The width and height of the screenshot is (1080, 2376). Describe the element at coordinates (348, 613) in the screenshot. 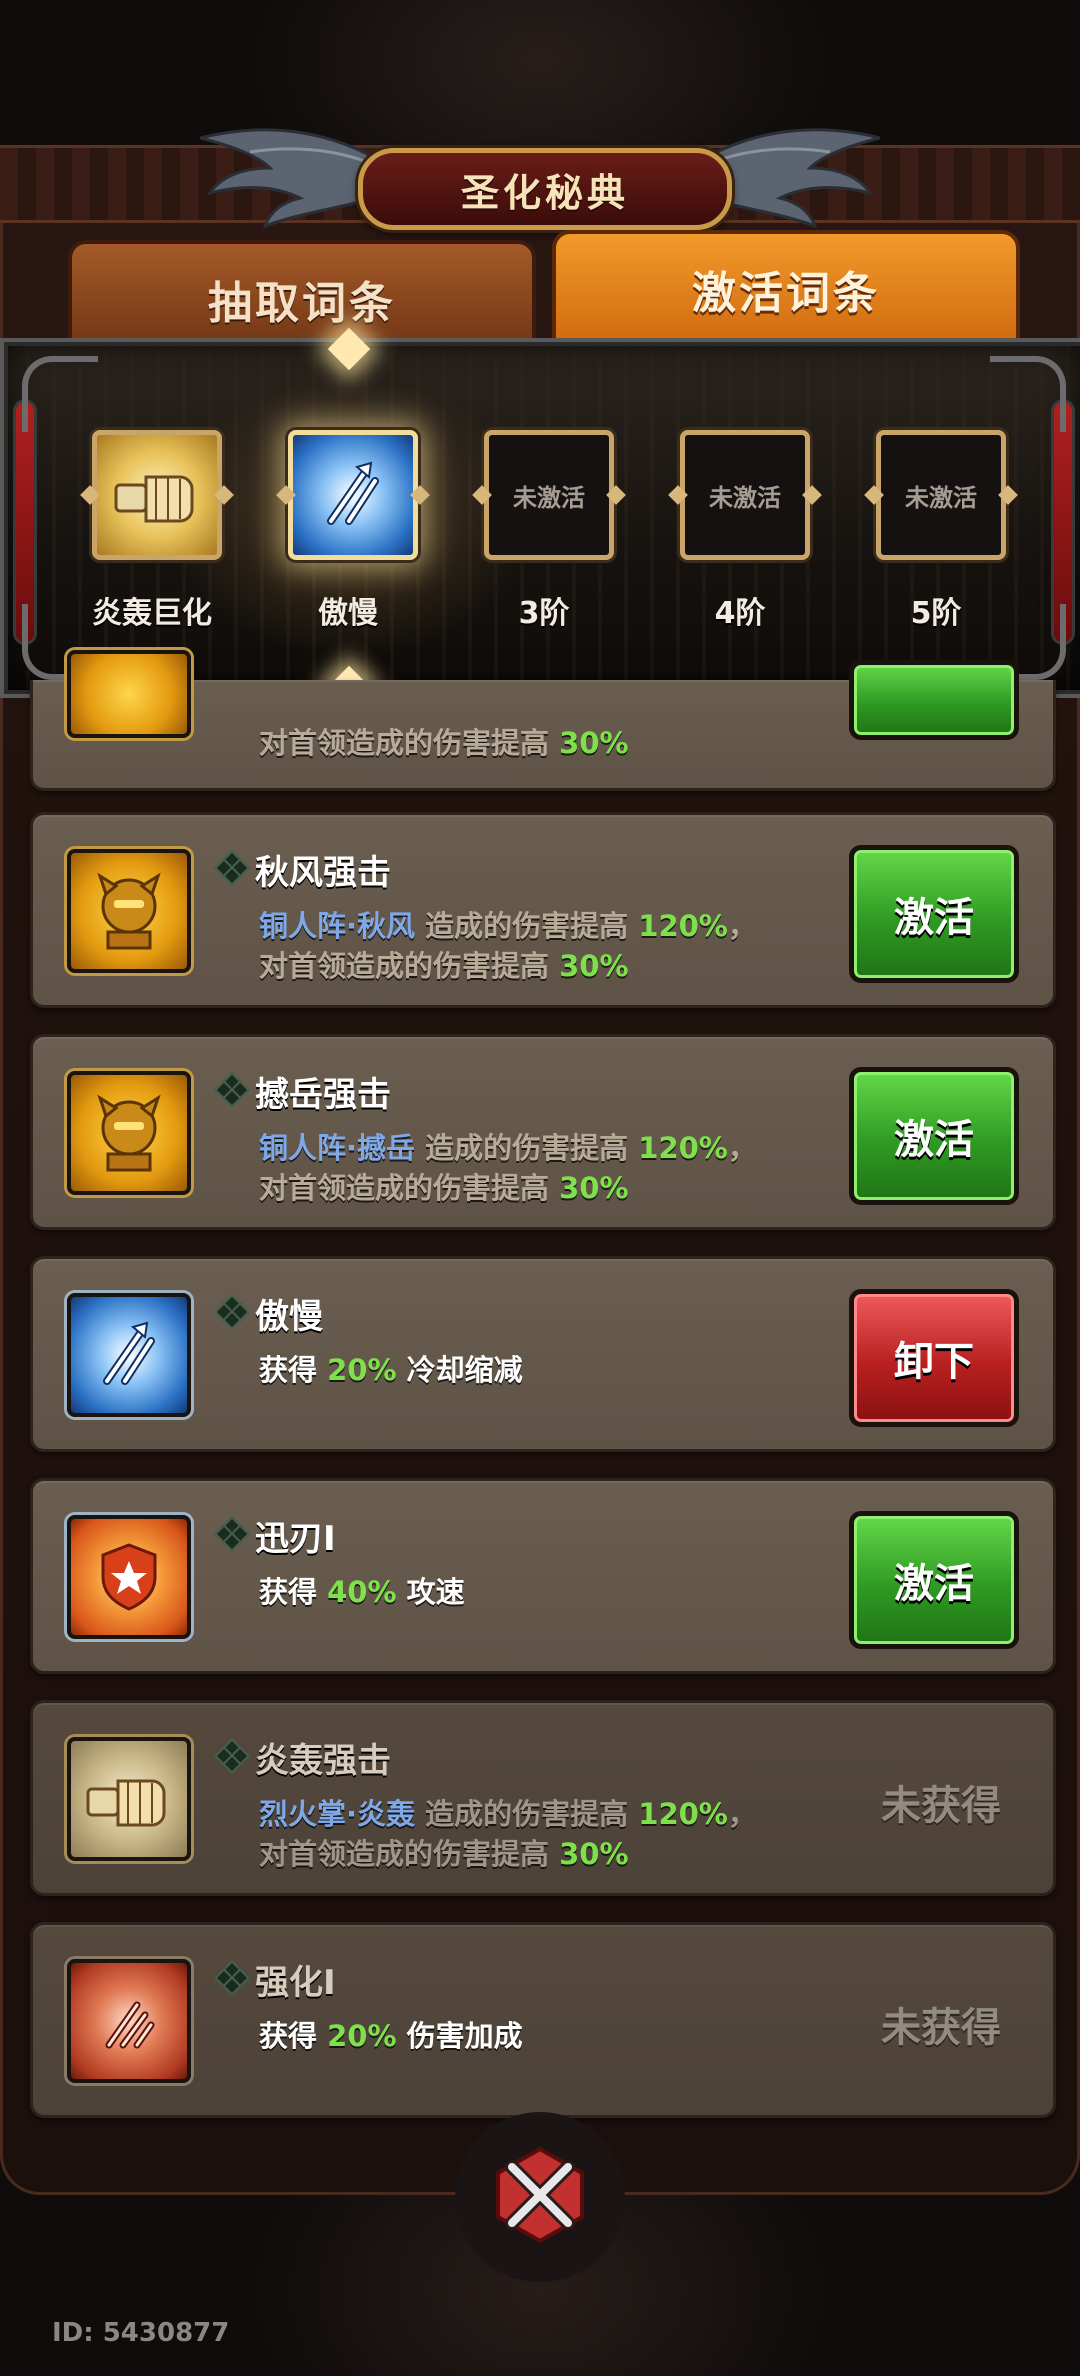

I see `slot-2-label: 傲慢` at that location.